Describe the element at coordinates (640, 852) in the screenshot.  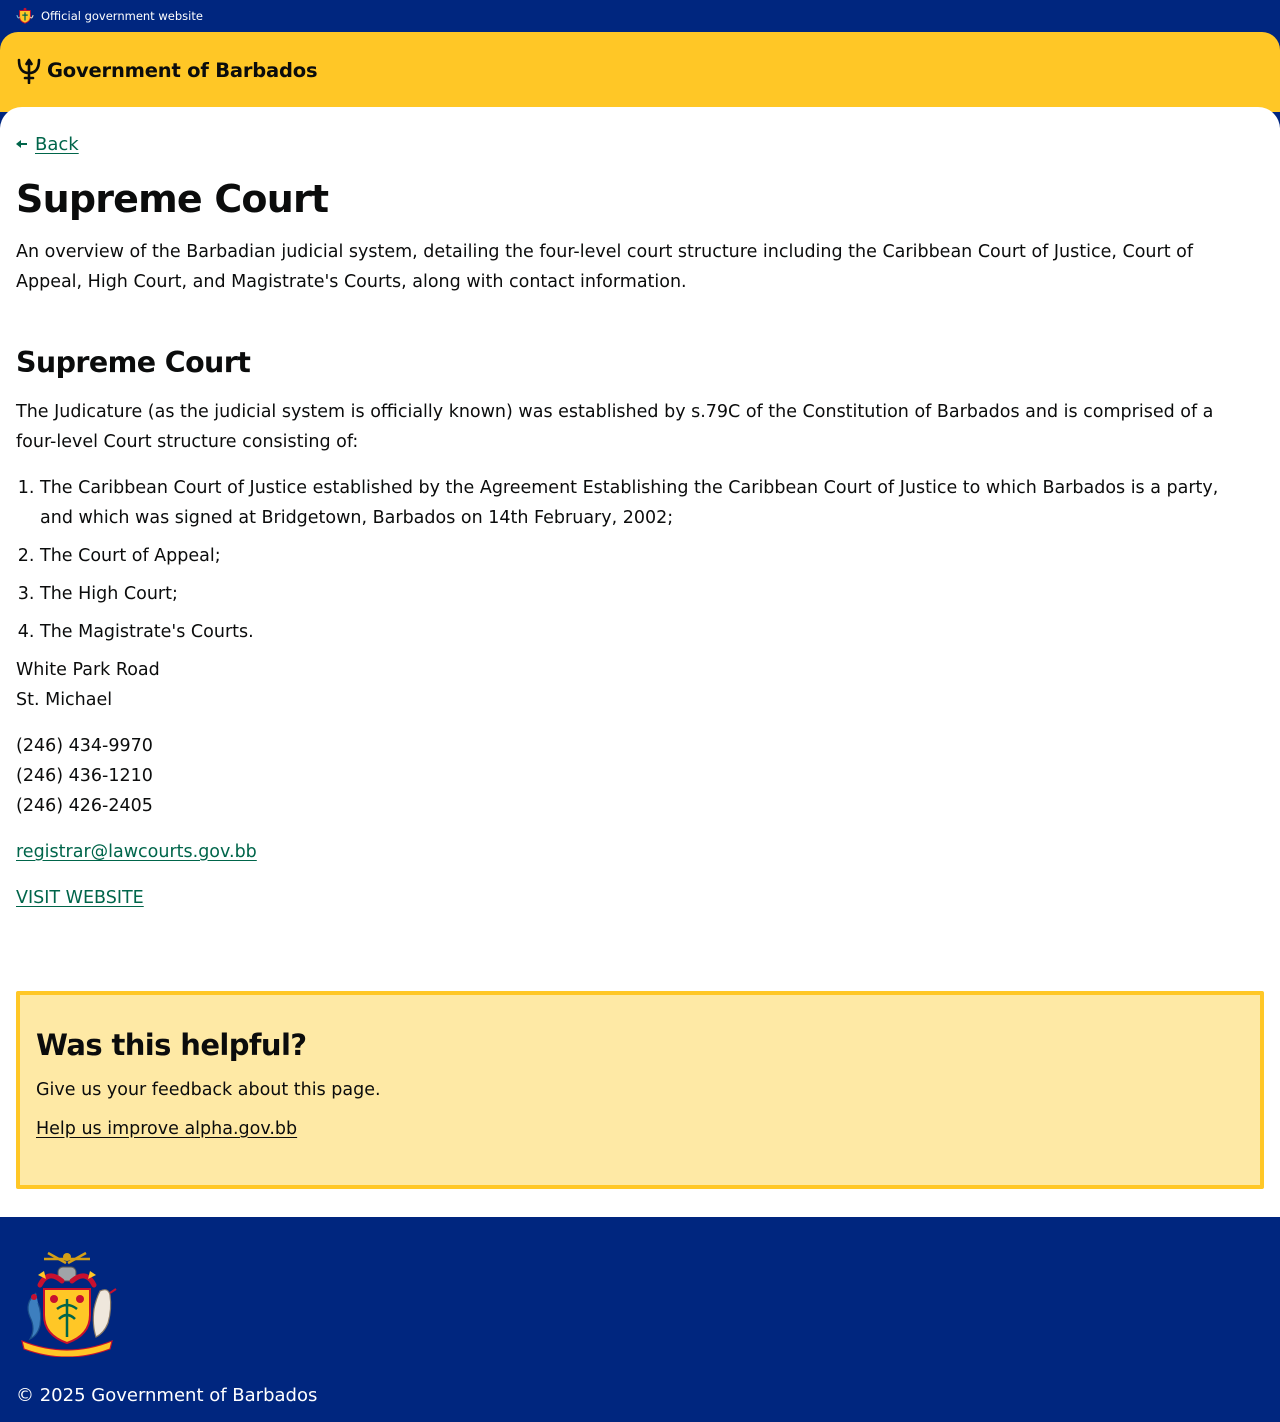
I see `email-row: registrar@lawcourts.gov.bb` at that location.